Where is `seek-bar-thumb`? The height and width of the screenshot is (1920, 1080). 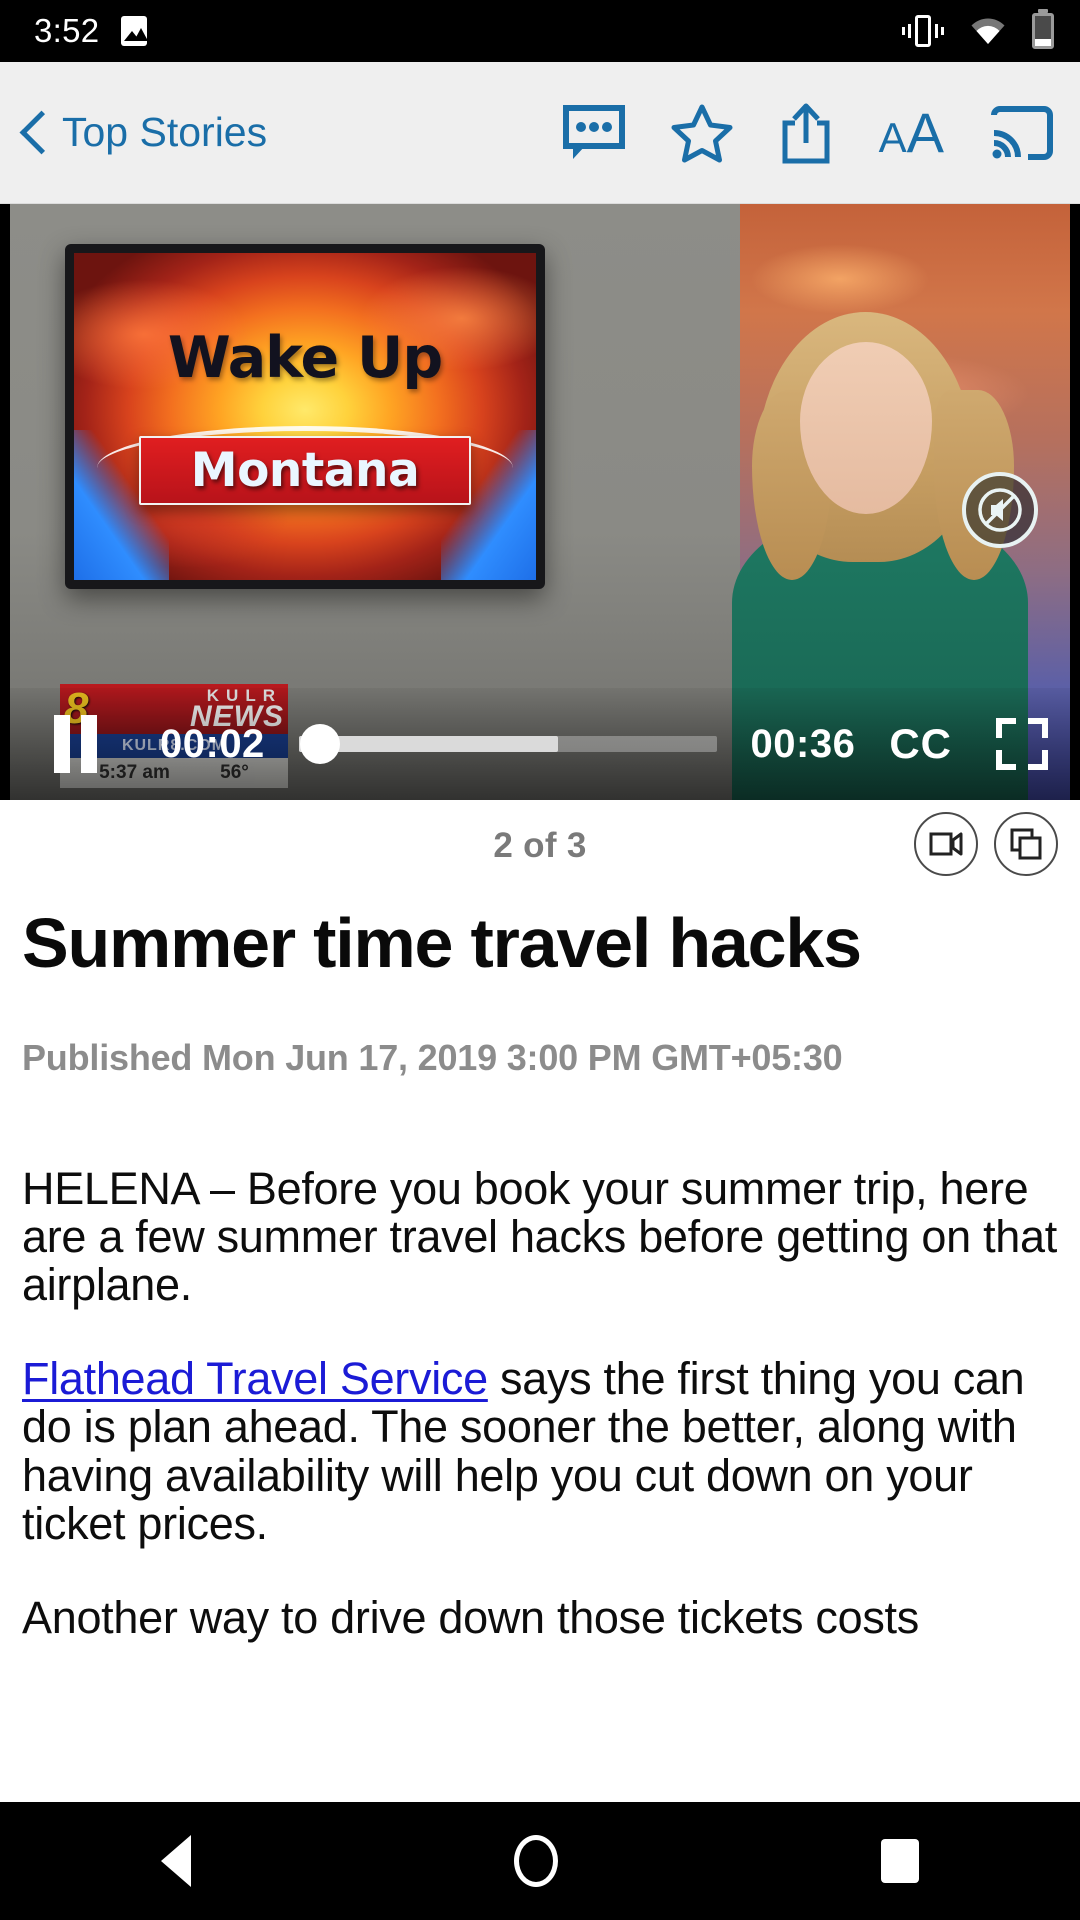 seek-bar-thumb is located at coordinates (319, 744).